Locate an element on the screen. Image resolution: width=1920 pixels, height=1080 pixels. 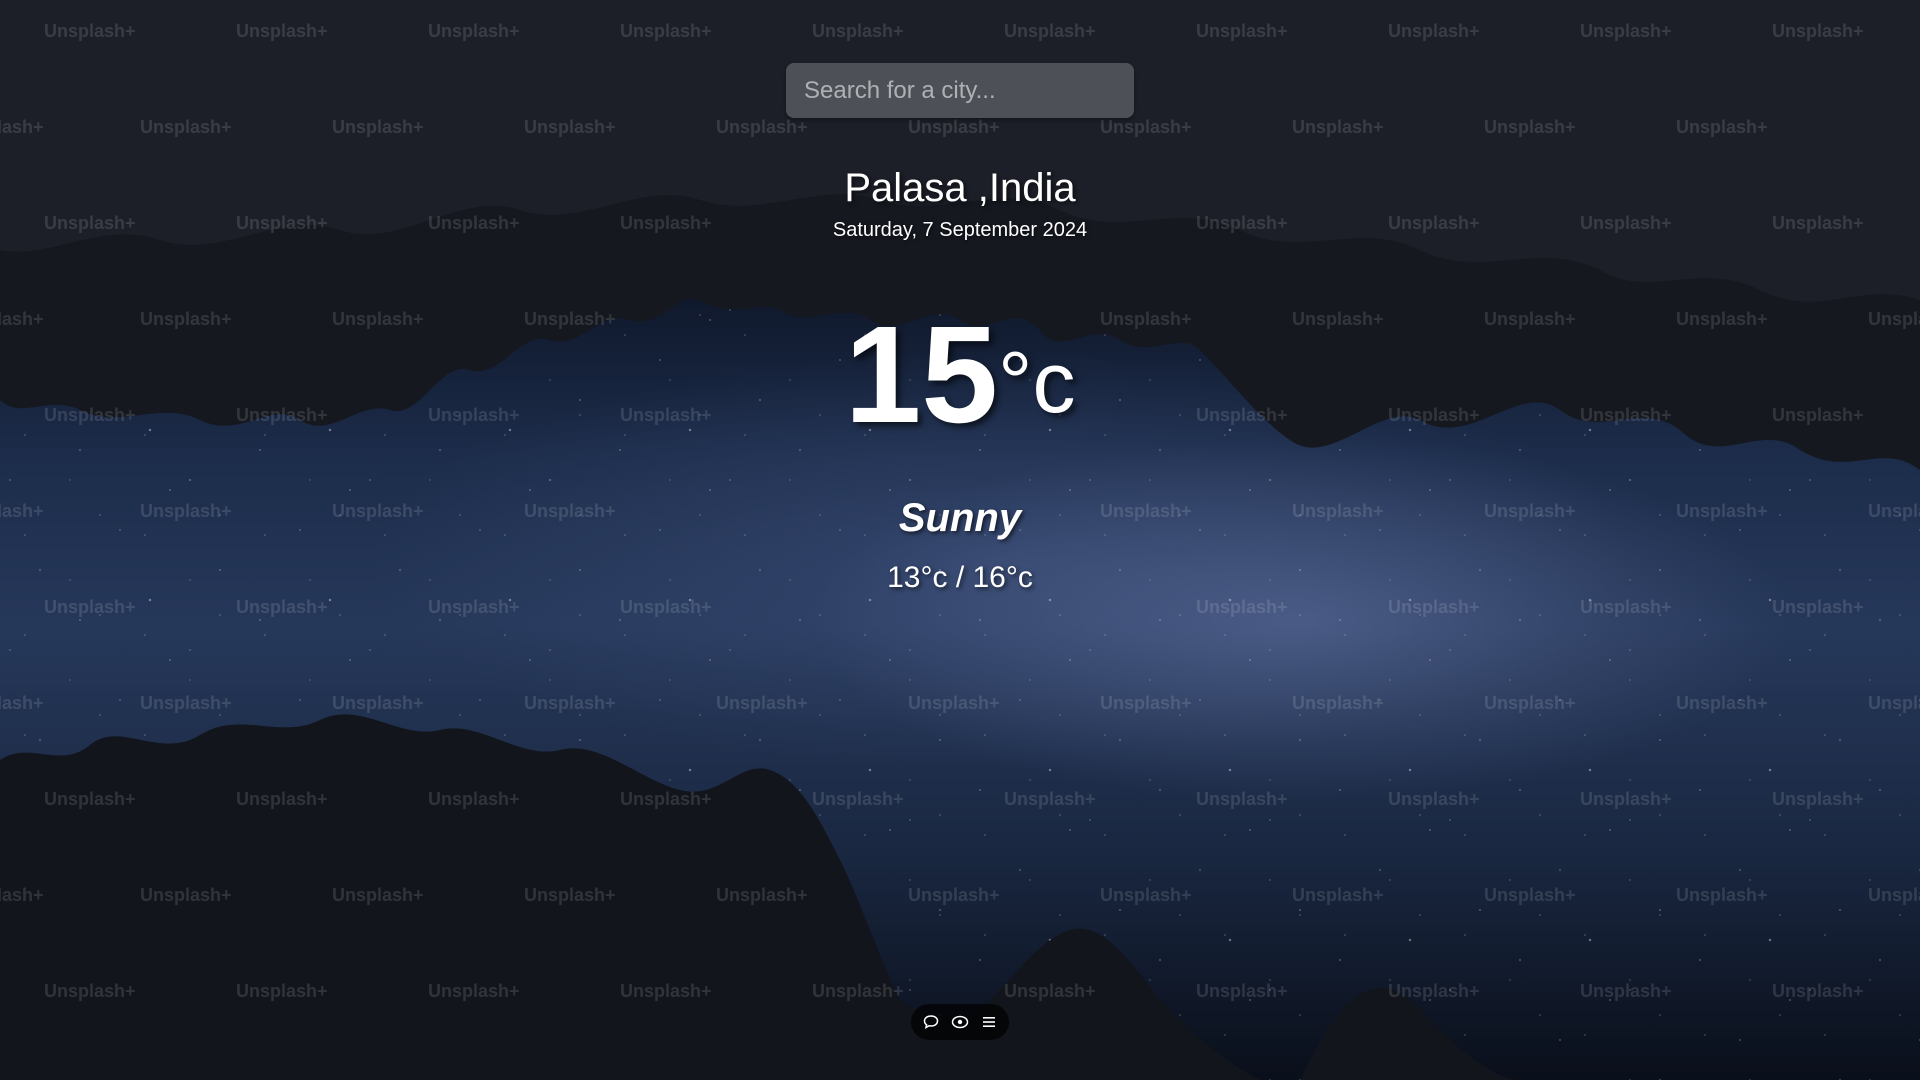
temperature-range: 13°c / 16°c is located at coordinates (960, 577).